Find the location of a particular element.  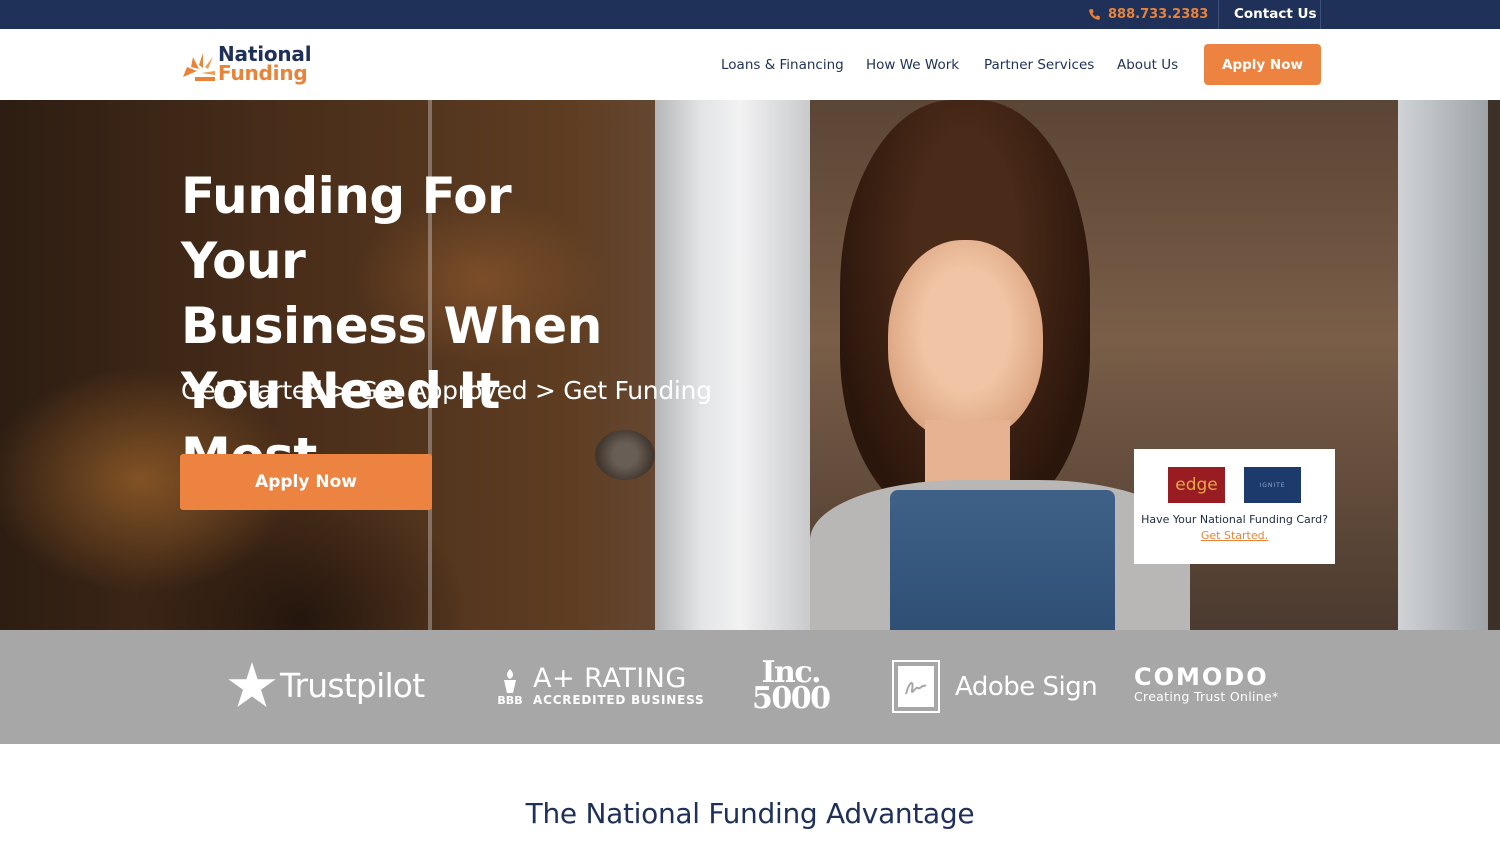

phone-link: 888.733.2383 is located at coordinates (1148, 14).